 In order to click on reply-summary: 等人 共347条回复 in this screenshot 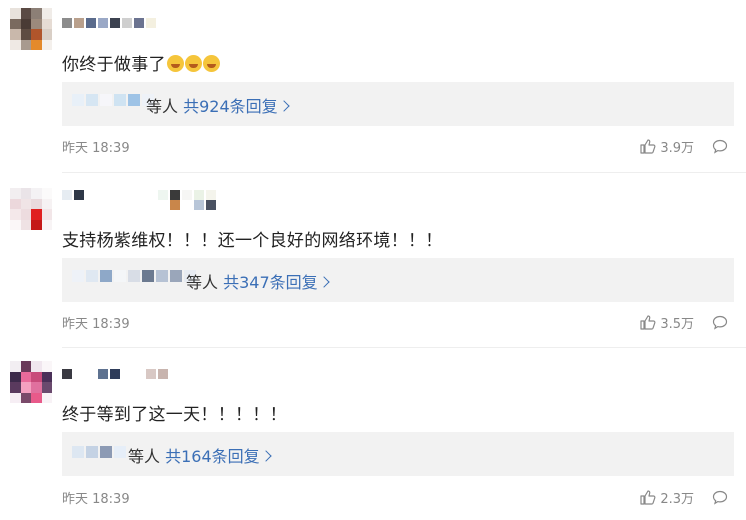, I will do `click(398, 280)`.